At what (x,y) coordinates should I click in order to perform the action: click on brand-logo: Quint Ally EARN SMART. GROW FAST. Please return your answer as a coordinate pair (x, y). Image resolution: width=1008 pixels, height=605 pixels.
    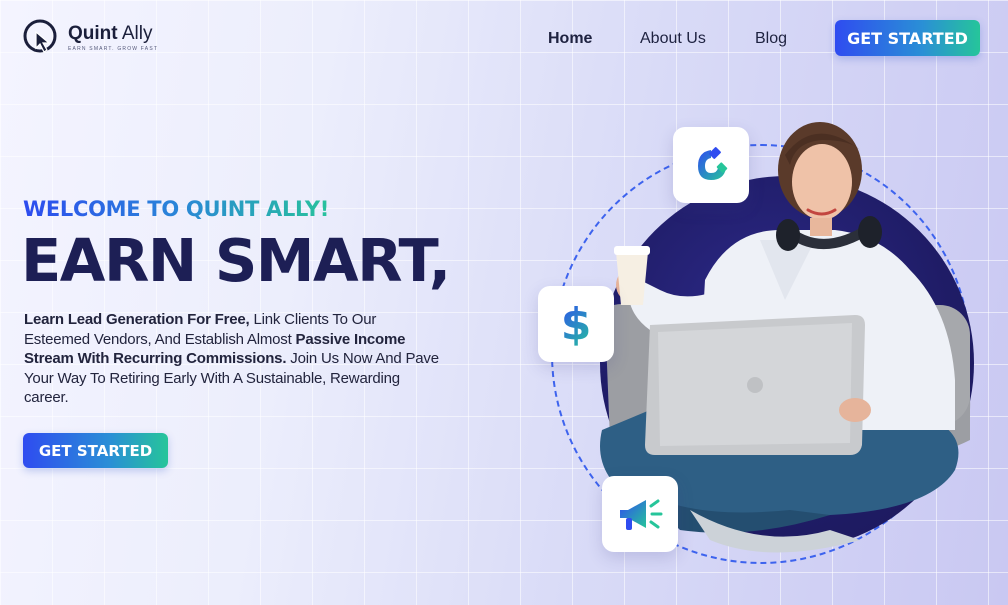
    Looking at the image, I should click on (90, 38).